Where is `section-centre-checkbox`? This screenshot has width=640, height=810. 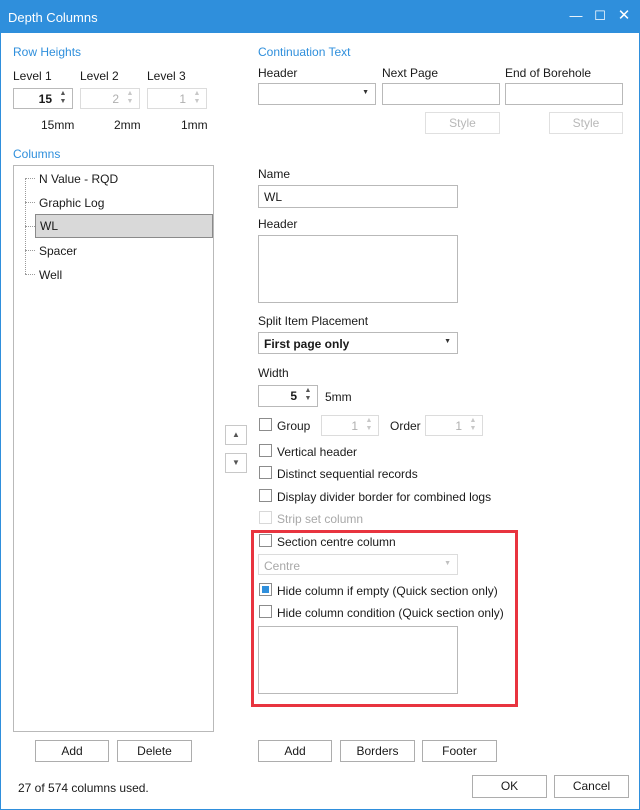
section-centre-checkbox is located at coordinates (265, 540).